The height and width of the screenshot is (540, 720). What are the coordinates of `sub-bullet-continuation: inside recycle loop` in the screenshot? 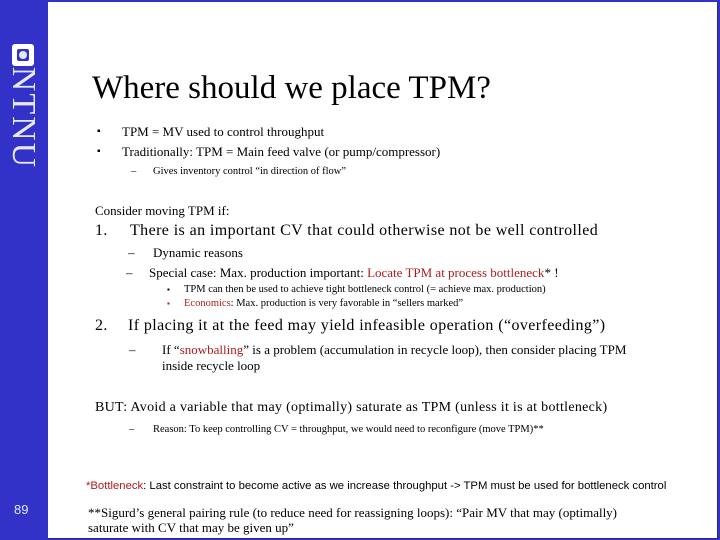 It's located at (211, 365).